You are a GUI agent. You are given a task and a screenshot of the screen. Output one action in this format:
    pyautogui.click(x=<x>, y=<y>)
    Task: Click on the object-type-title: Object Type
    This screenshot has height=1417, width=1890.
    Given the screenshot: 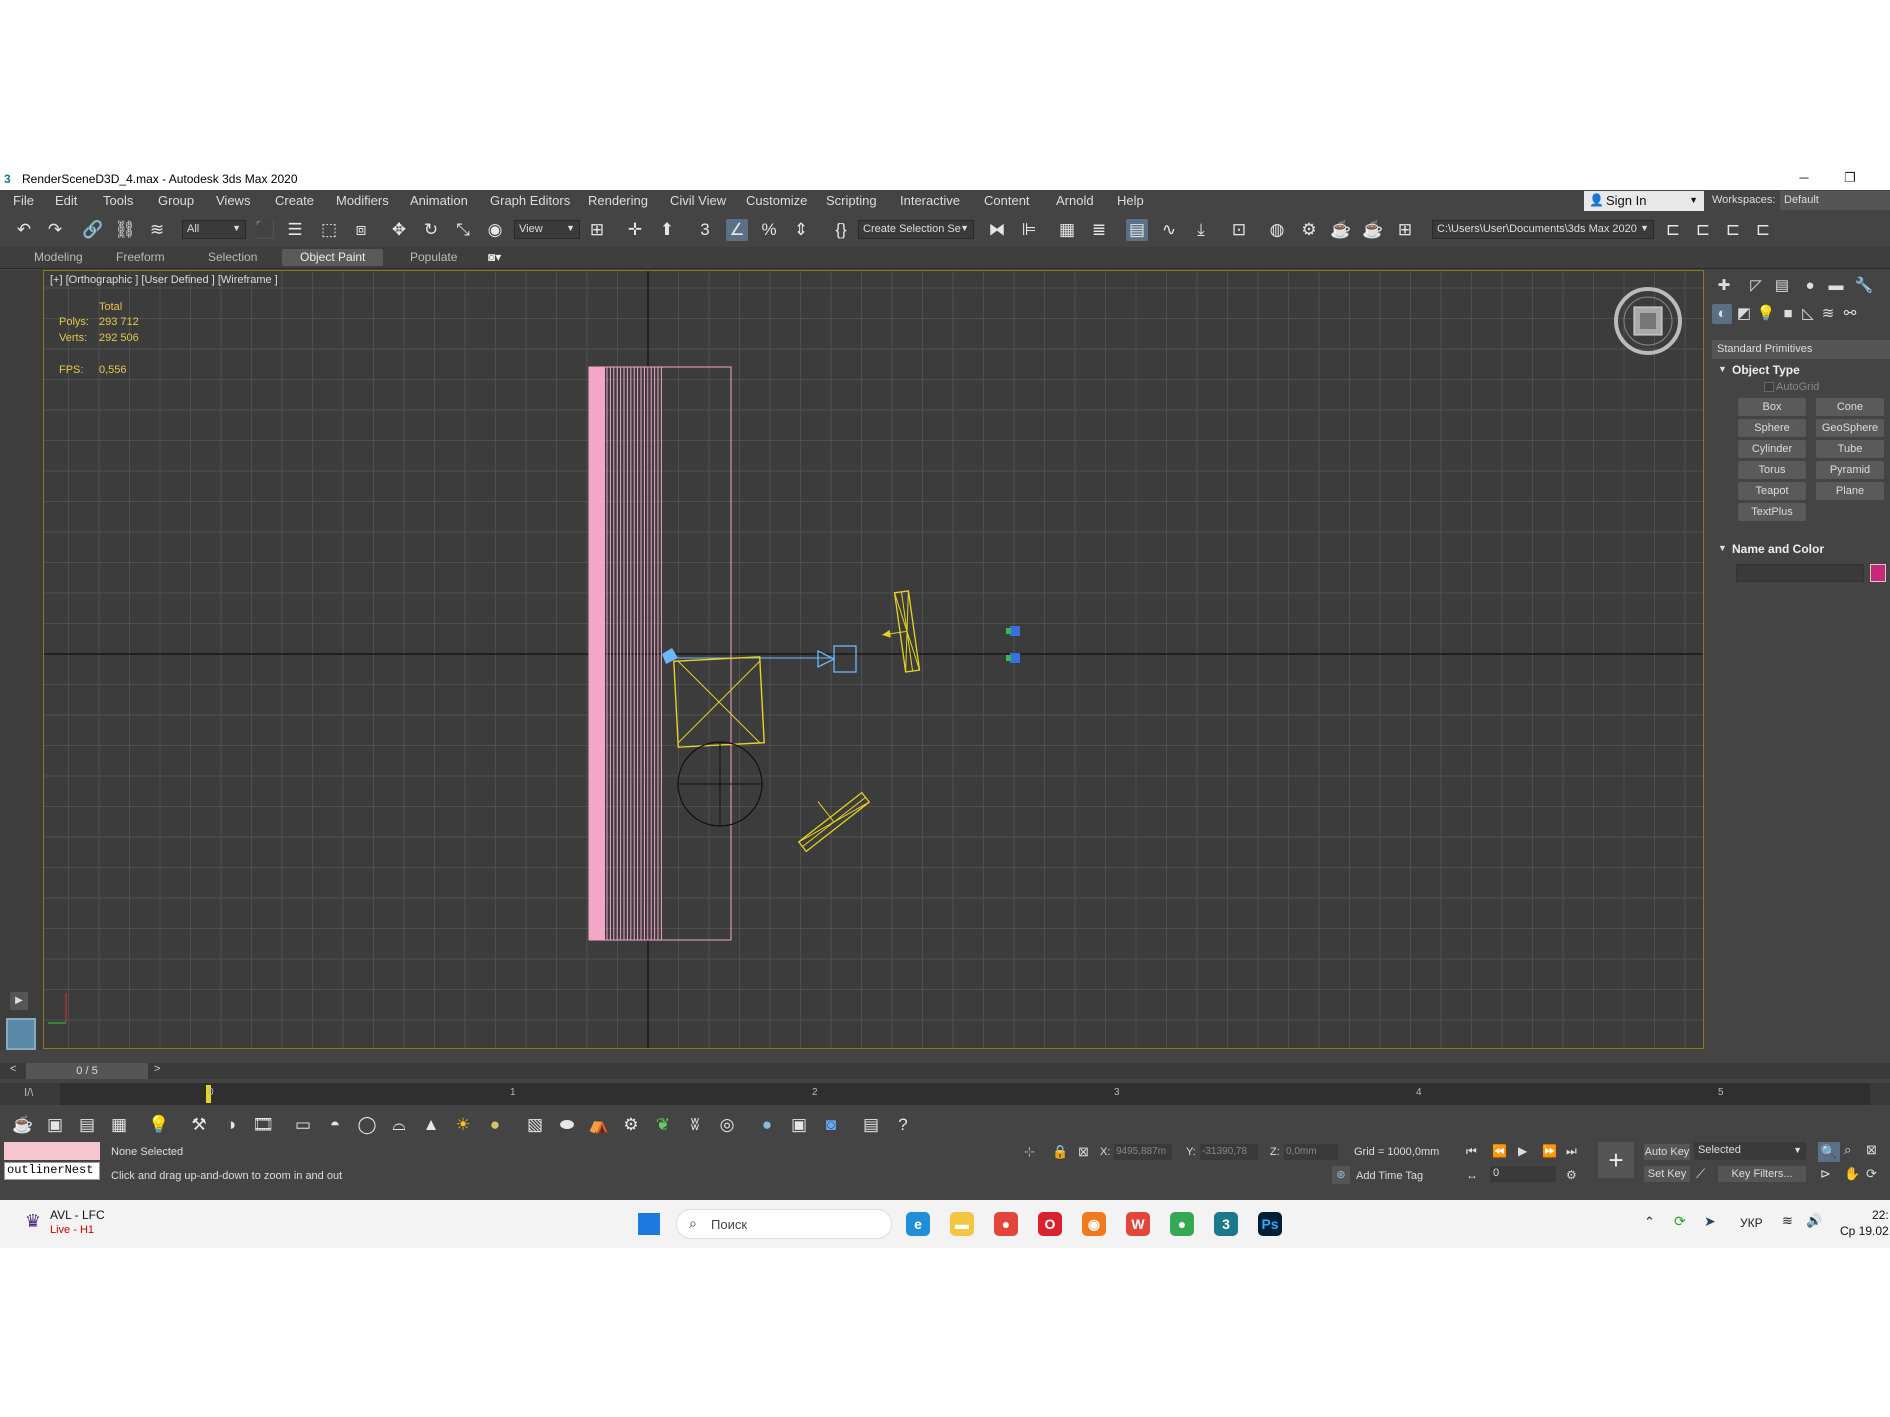 What is the action you would take?
    pyautogui.click(x=1766, y=370)
    